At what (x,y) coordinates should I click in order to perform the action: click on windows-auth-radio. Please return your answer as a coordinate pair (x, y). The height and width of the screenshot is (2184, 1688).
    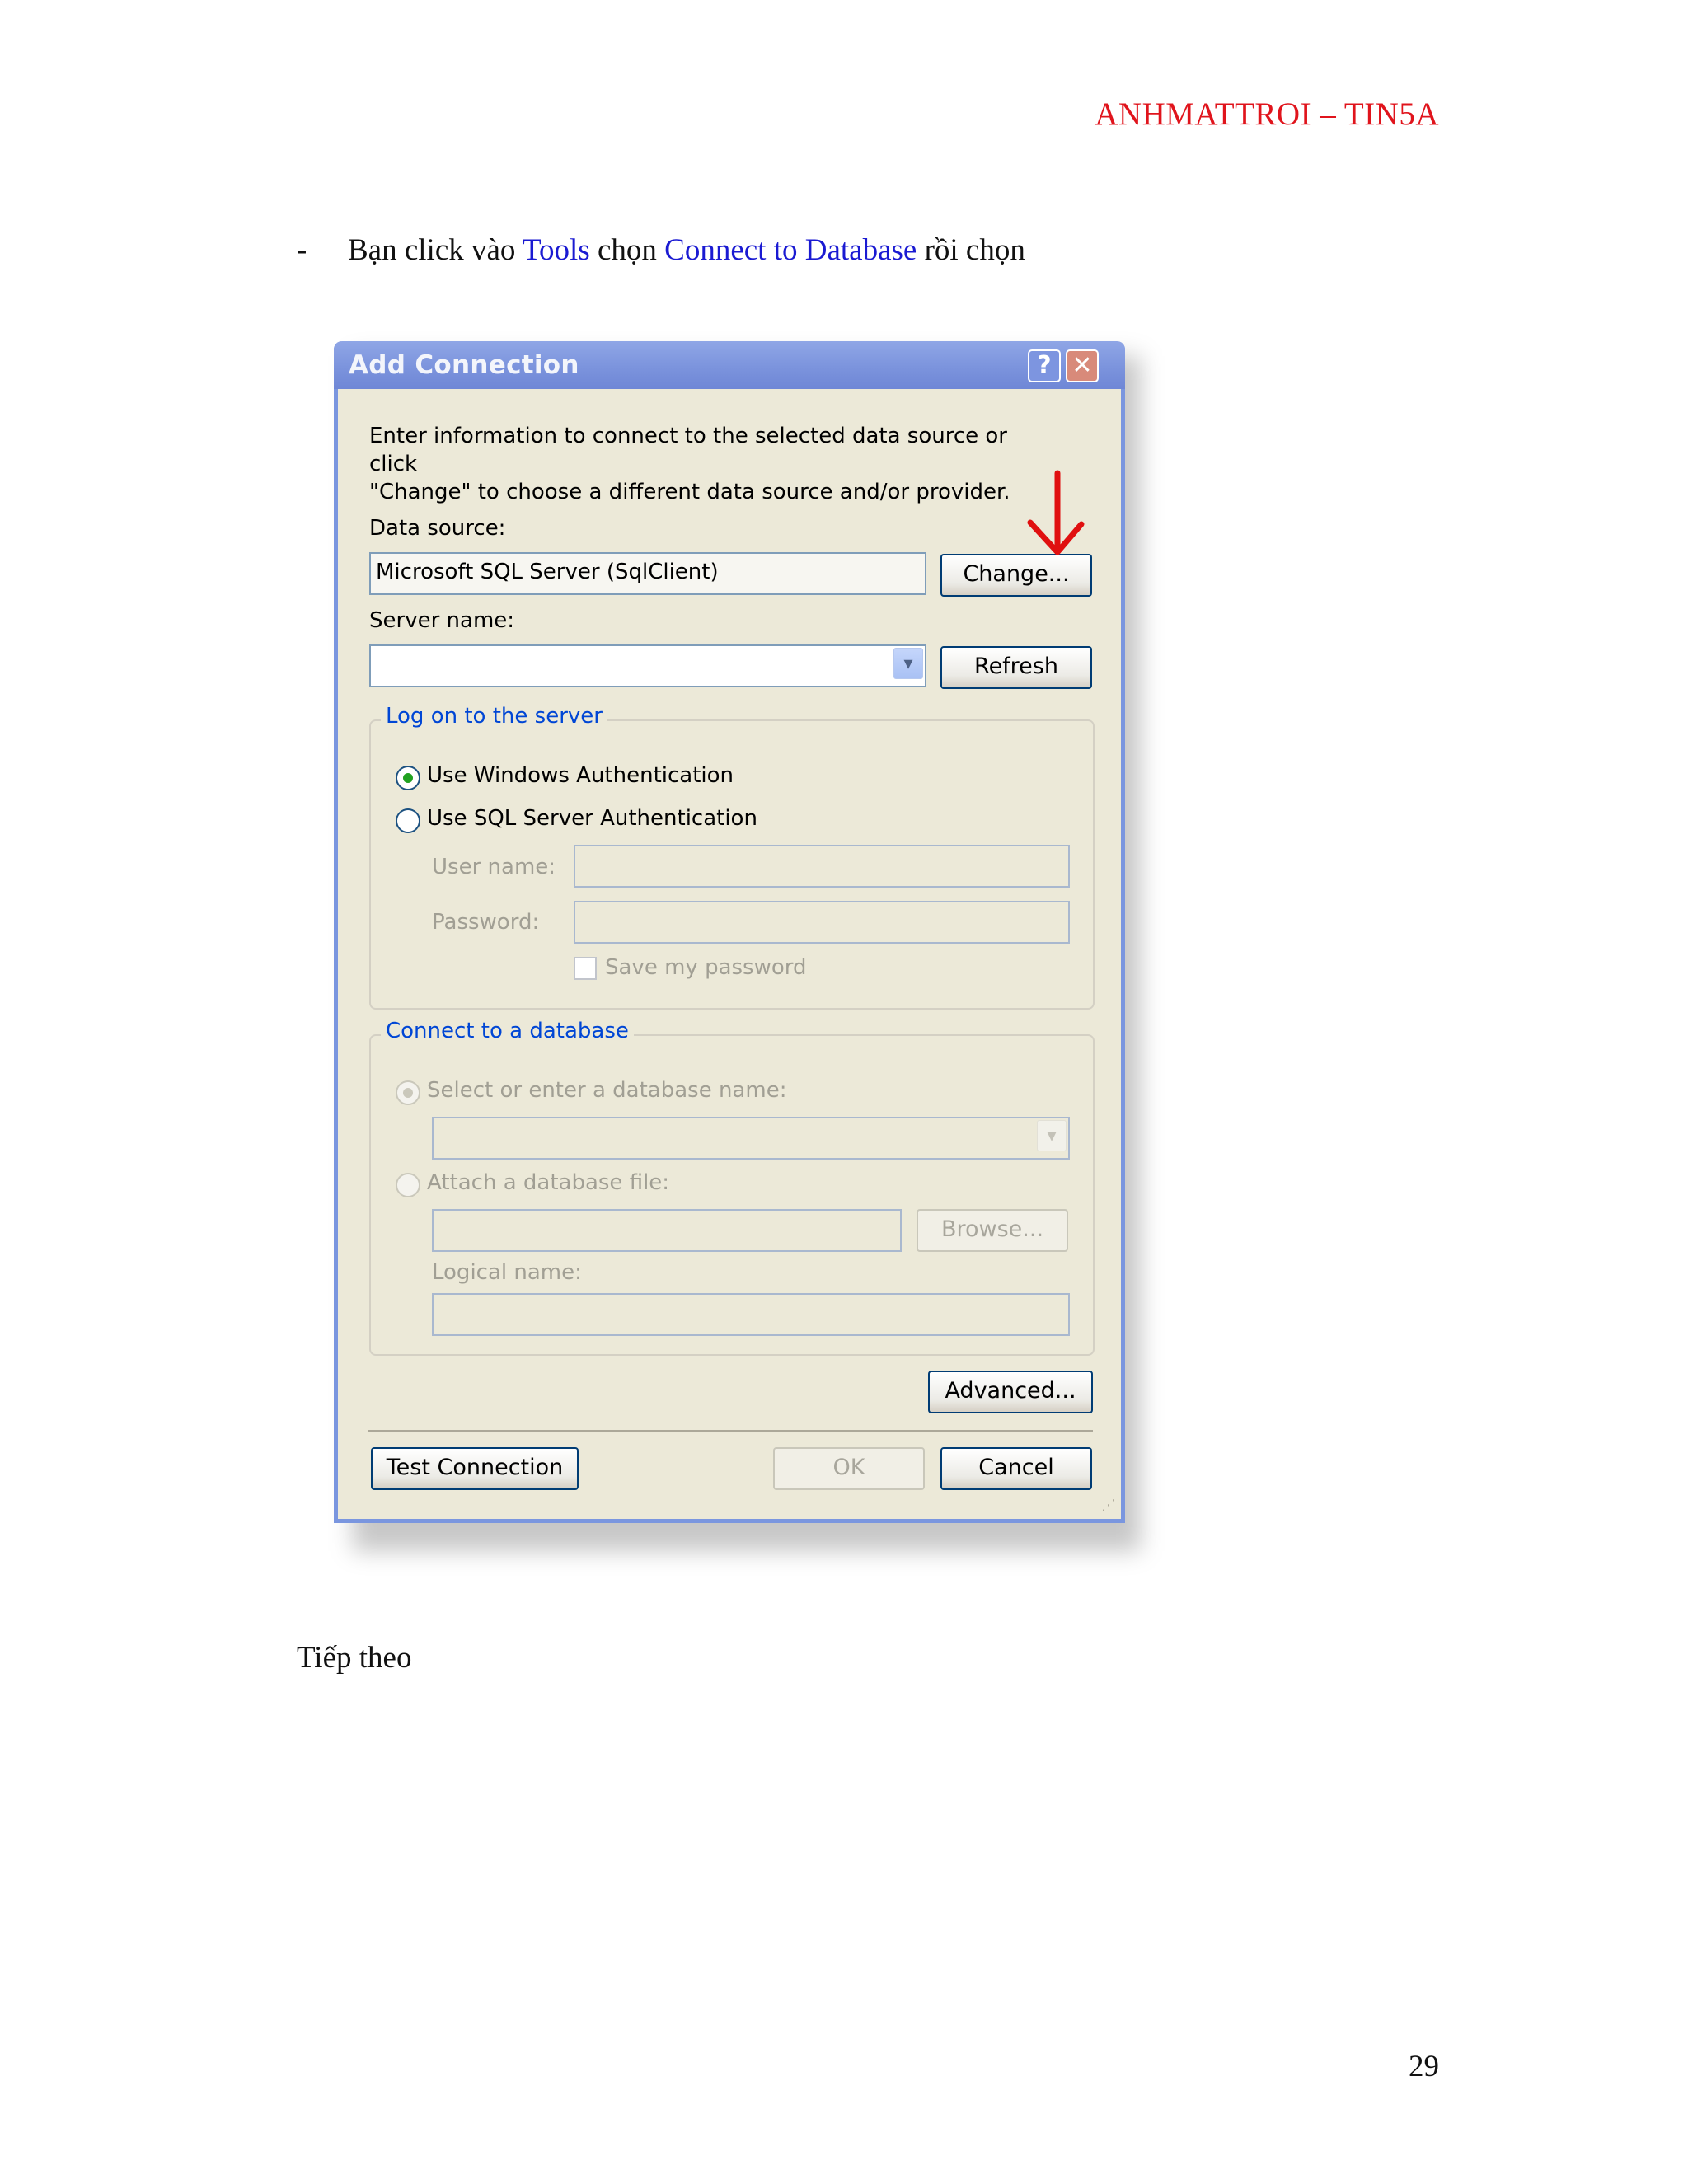
    Looking at the image, I should click on (408, 778).